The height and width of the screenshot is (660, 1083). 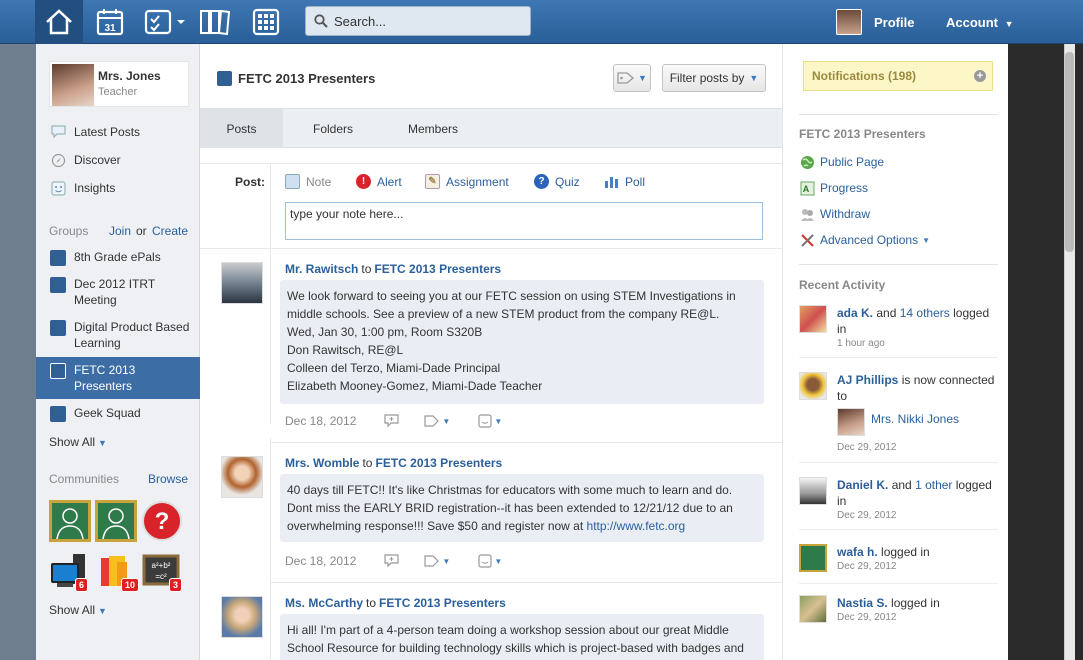 What do you see at coordinates (849, 22) in the screenshot?
I see `avatar` at bounding box center [849, 22].